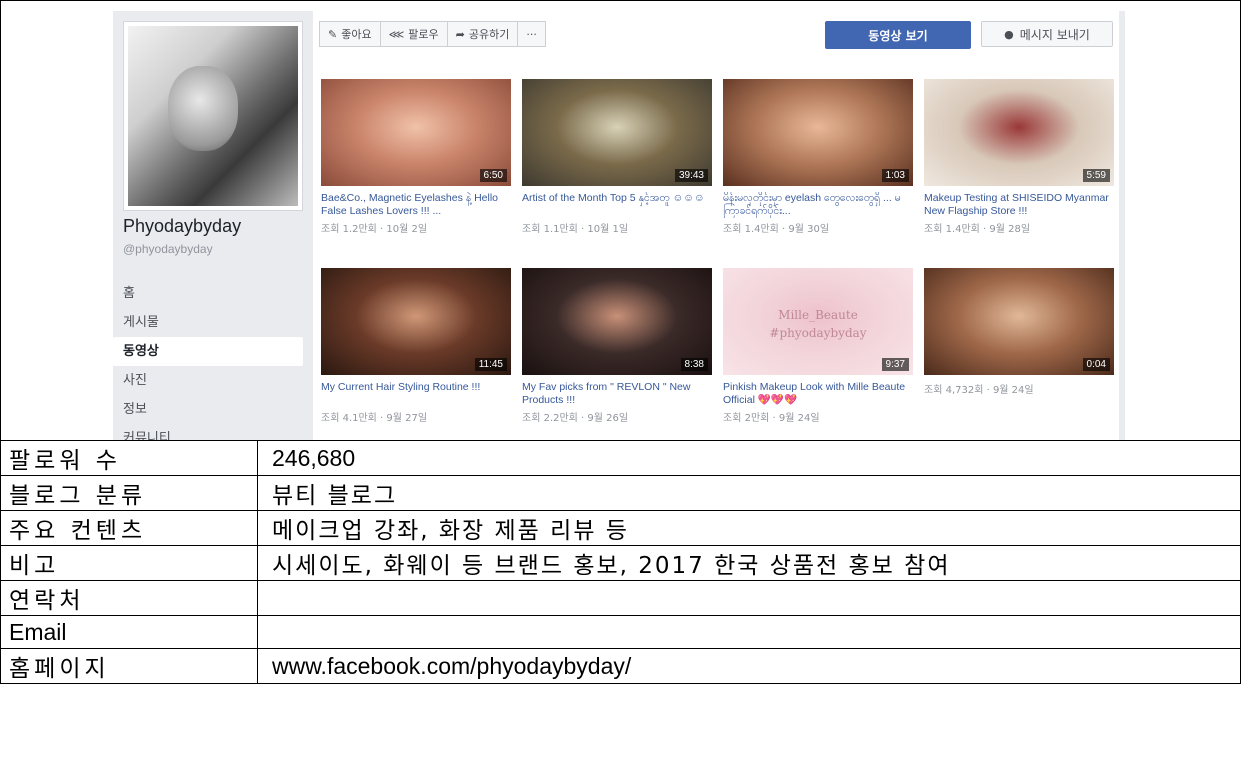 The height and width of the screenshot is (774, 1241). I want to click on video-thumbnail: 6:50, so click(416, 132).